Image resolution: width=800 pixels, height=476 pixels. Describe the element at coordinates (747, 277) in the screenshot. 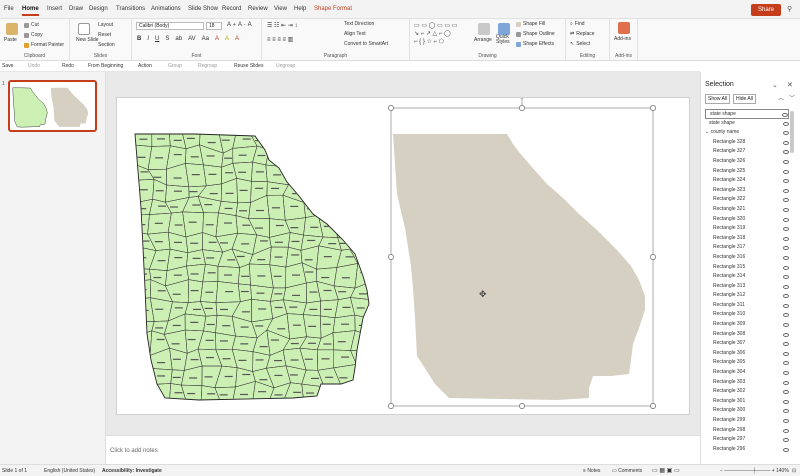

I see `selection-list-item: Rectangle 314` at that location.